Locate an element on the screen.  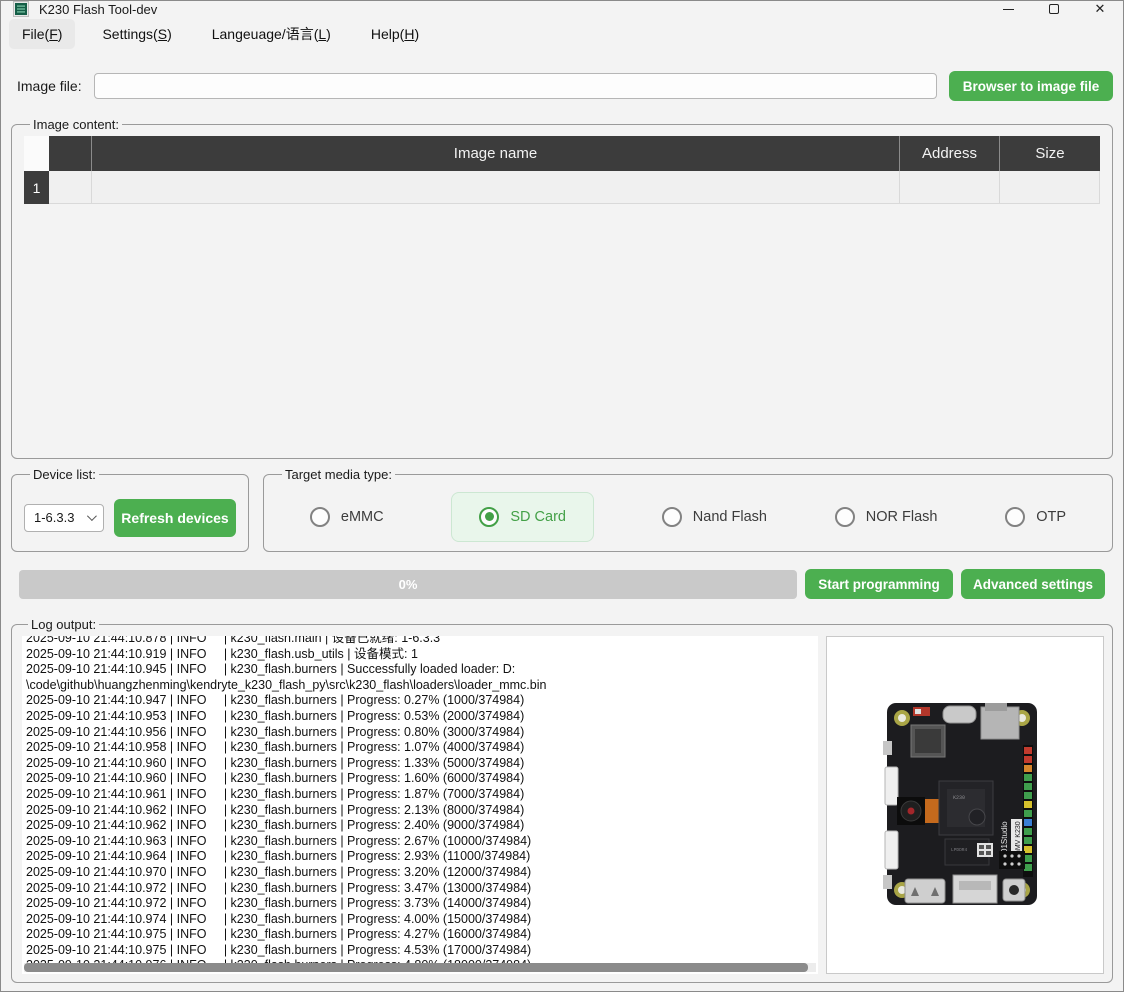
progress-bar: 0% is located at coordinates (408, 584).